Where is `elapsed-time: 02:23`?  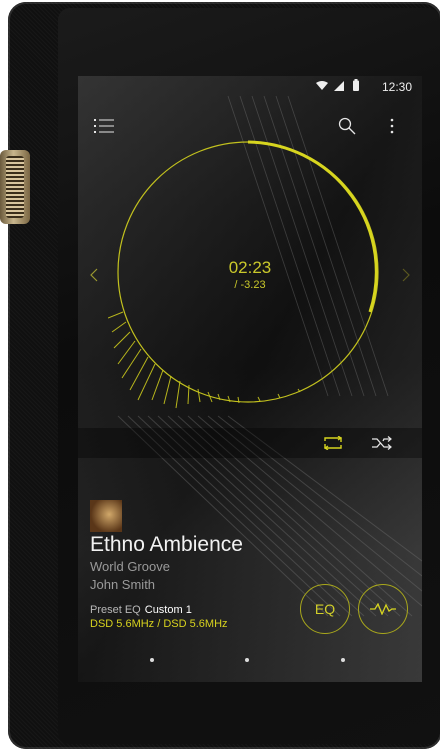
elapsed-time: 02:23 is located at coordinates (250, 267).